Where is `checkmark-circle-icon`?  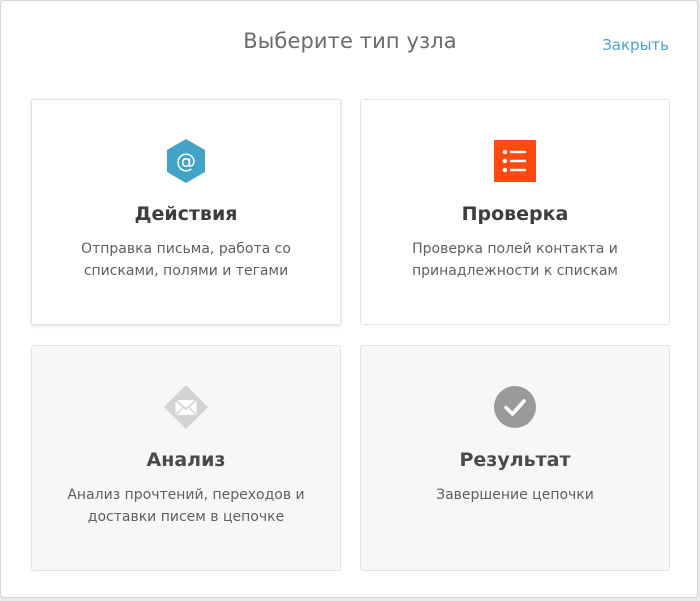
checkmark-circle-icon is located at coordinates (515, 407).